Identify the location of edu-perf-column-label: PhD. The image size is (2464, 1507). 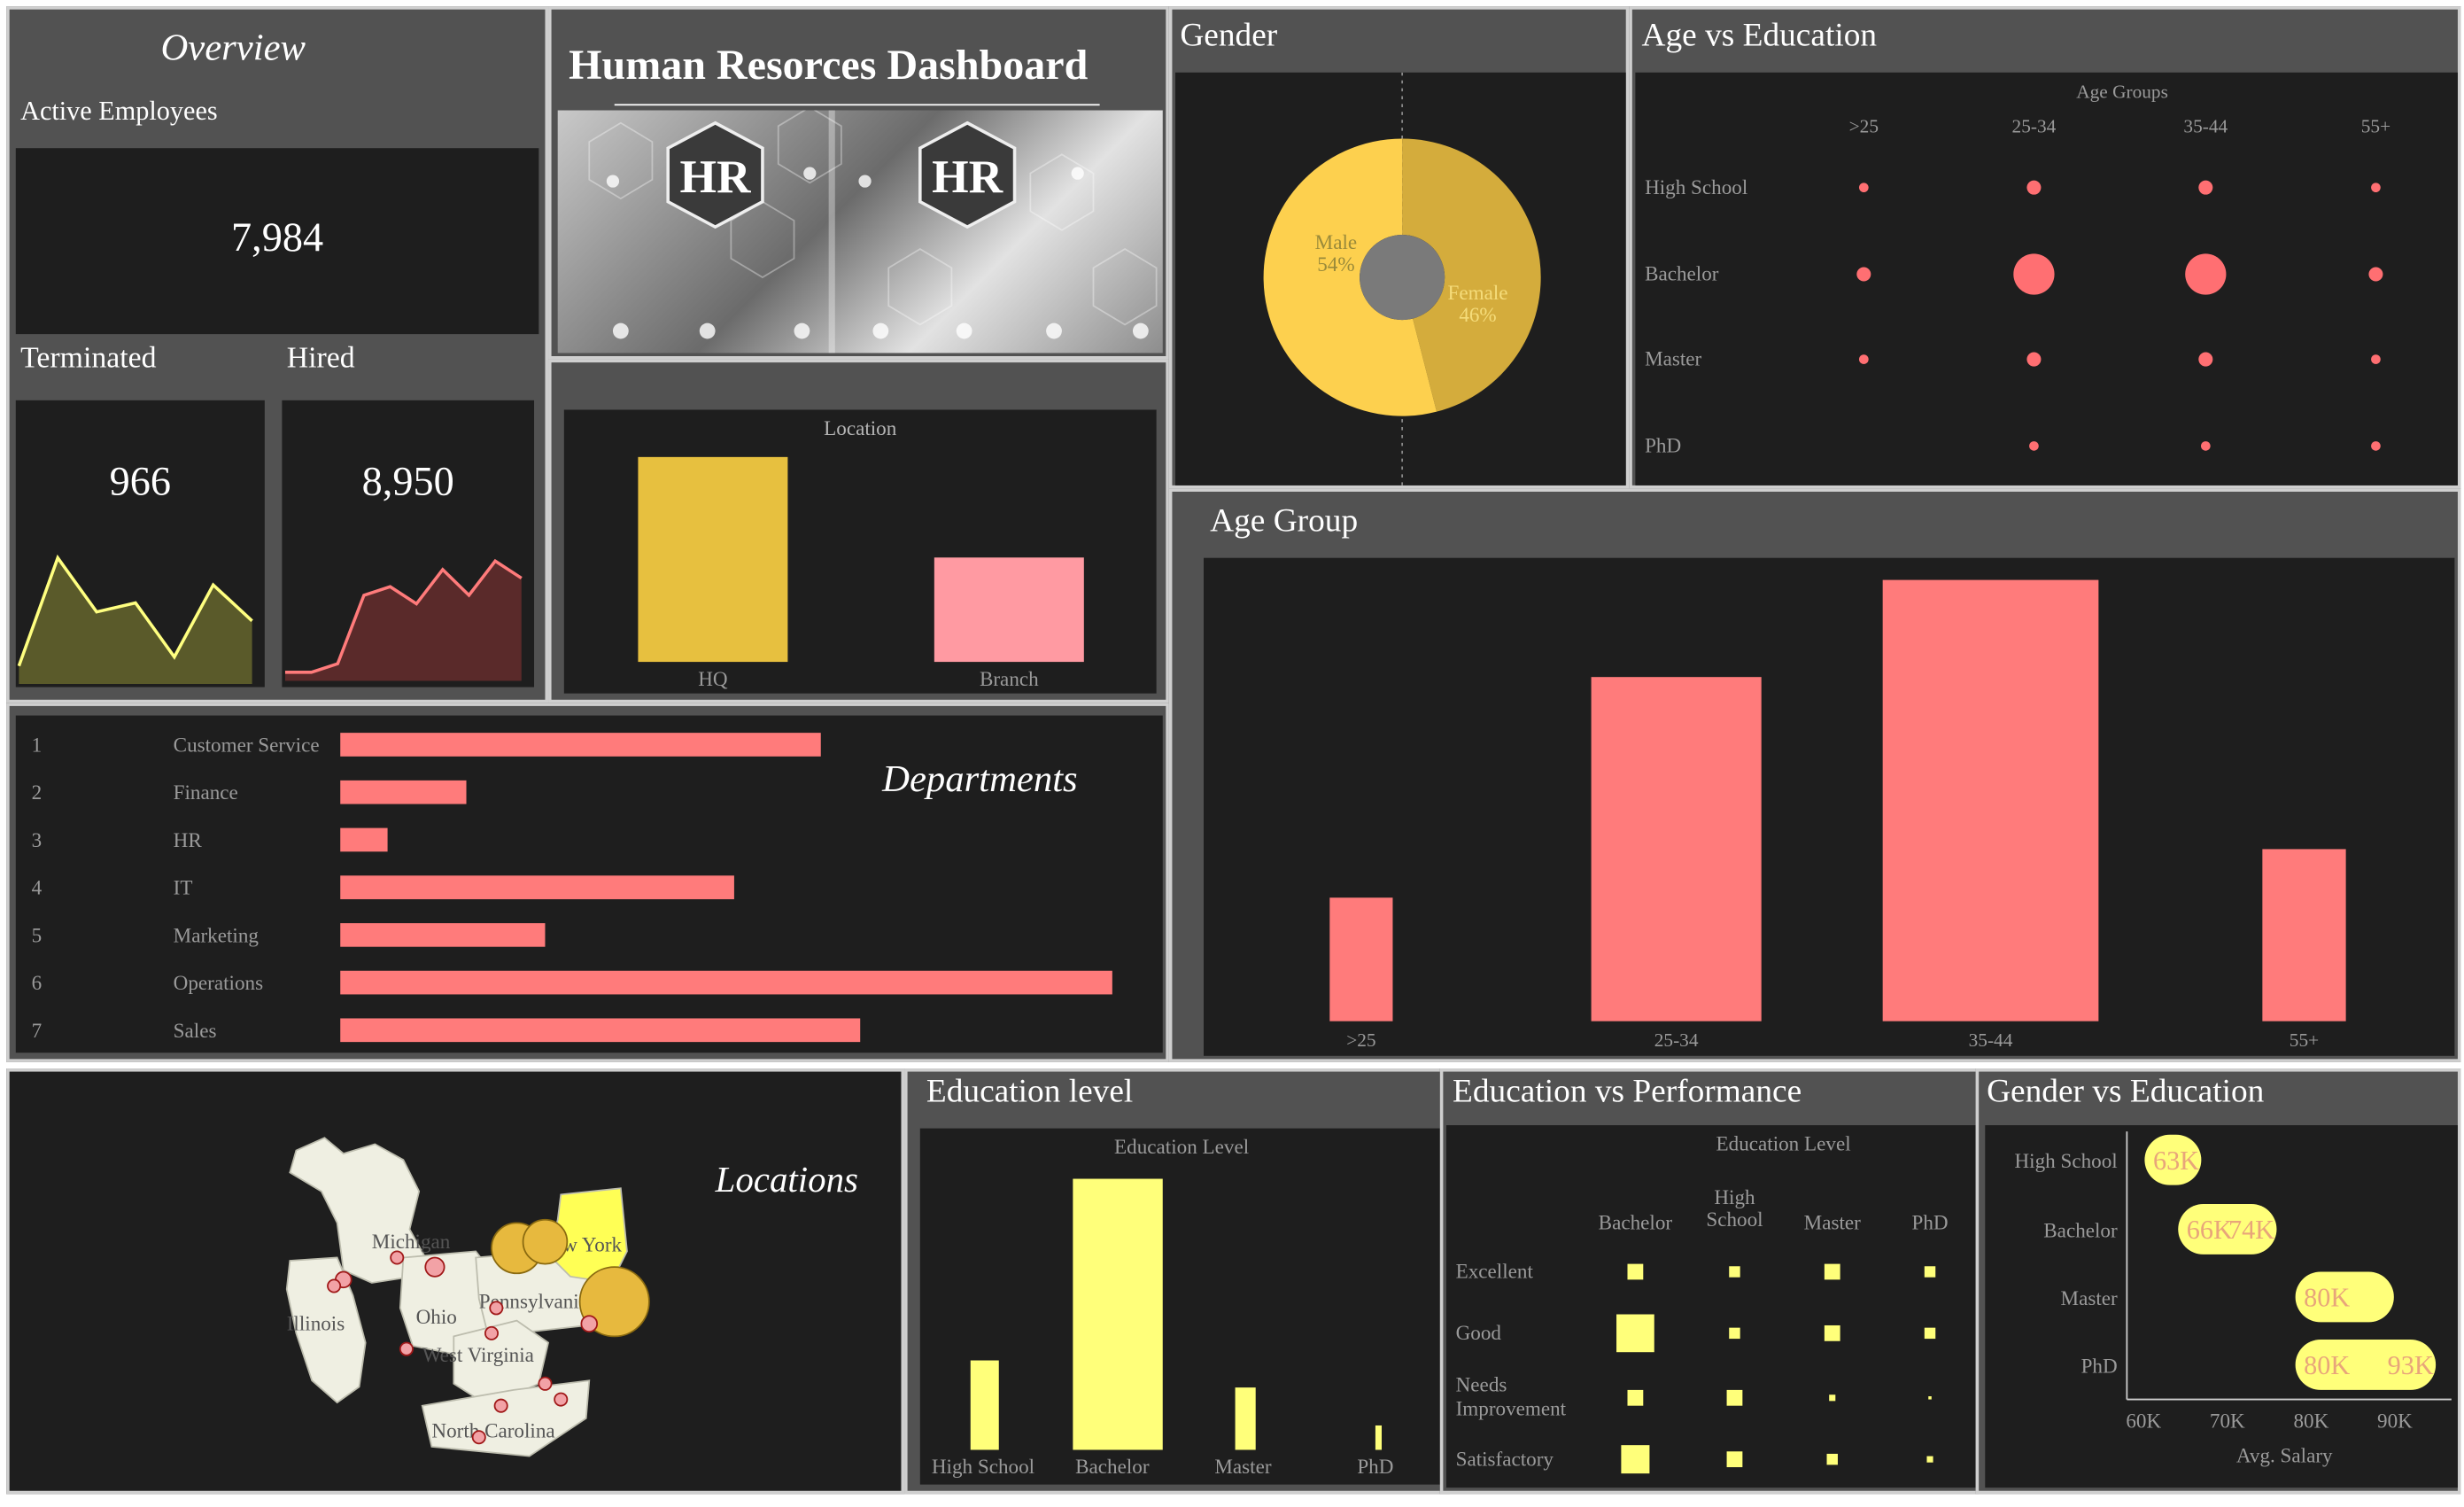
(1929, 1223).